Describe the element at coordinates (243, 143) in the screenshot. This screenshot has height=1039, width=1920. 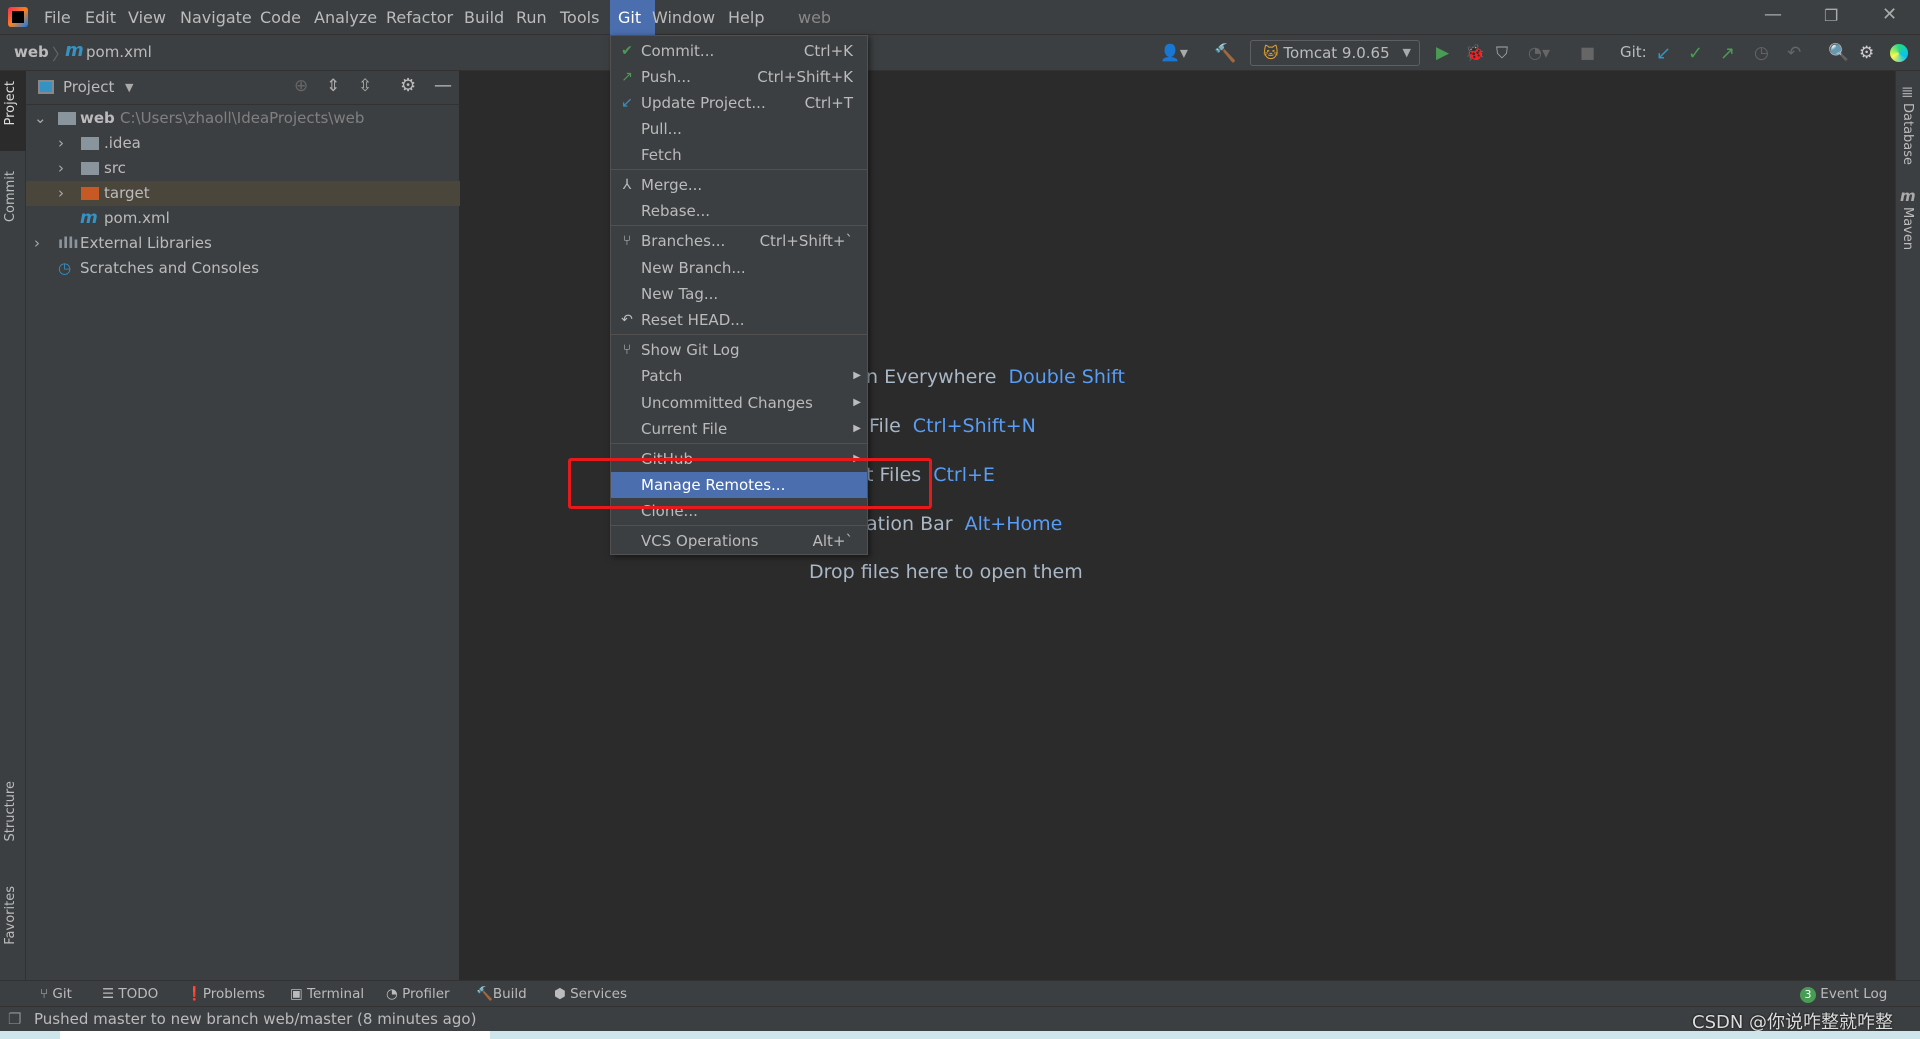
I see `tree-item-idea: › .idea` at that location.